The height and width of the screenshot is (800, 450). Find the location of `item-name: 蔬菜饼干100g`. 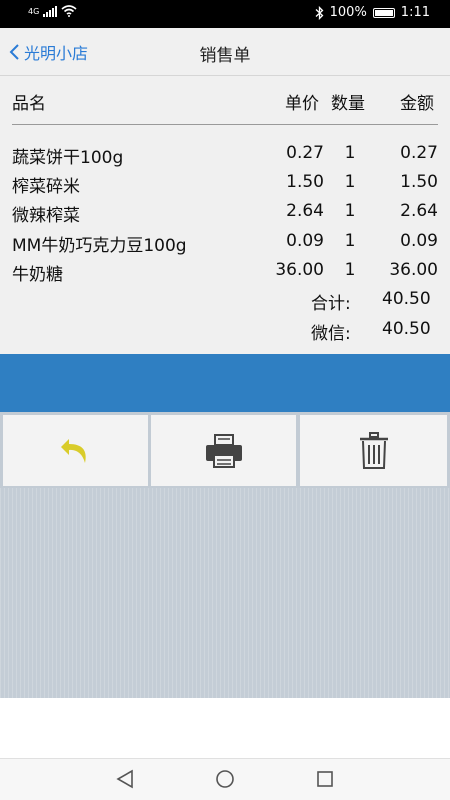

item-name: 蔬菜饼干100g is located at coordinates (68, 158).